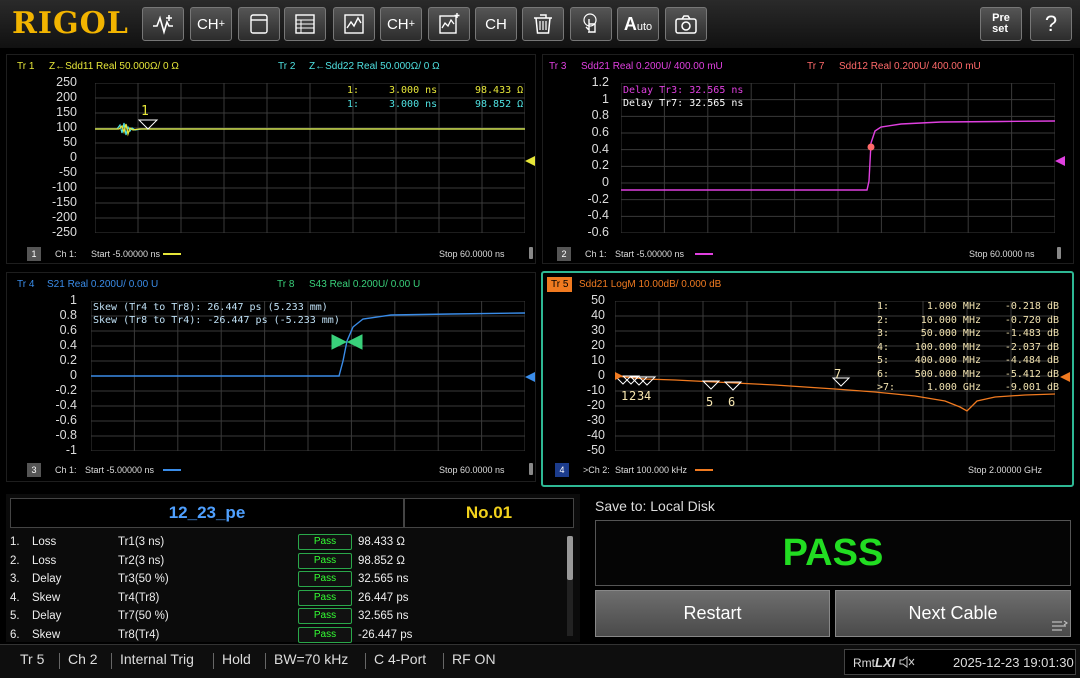  I want to click on start-freq: Start 100.000 kHz, so click(651, 470).